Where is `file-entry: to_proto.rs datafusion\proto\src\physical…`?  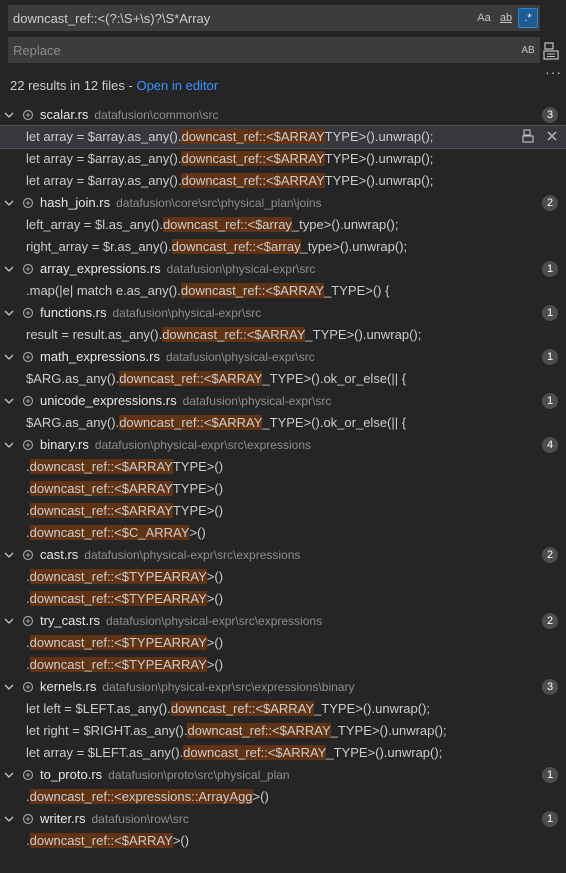 file-entry: to_proto.rs datafusion\proto\src\physical… is located at coordinates (165, 774).